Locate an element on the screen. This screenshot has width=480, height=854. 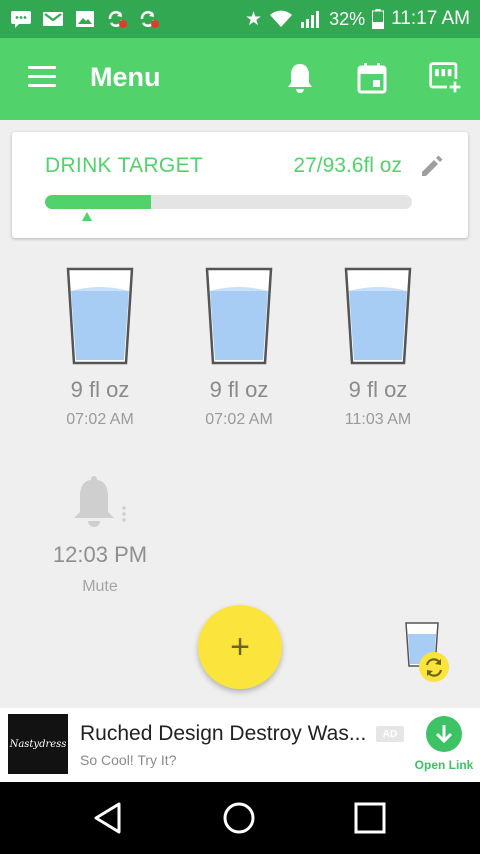
calendar-icon is located at coordinates (372, 78).